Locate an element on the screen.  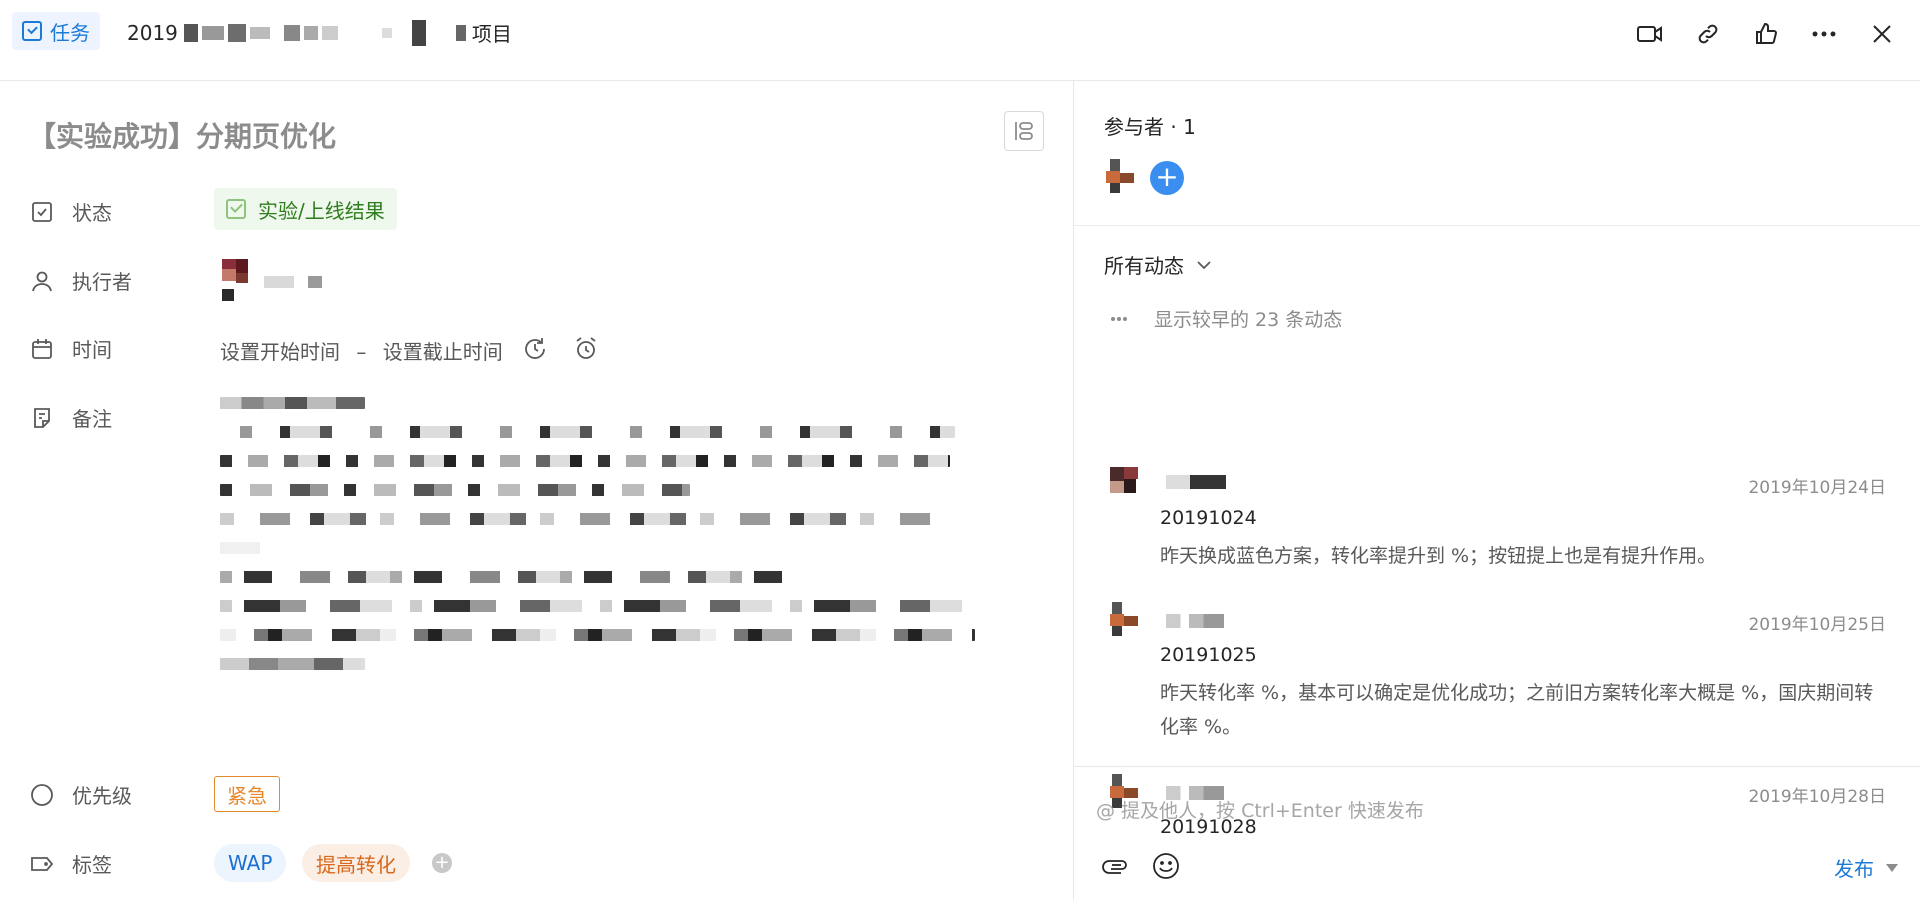
participants-title: 参与者 · 1 is located at coordinates (1150, 127).